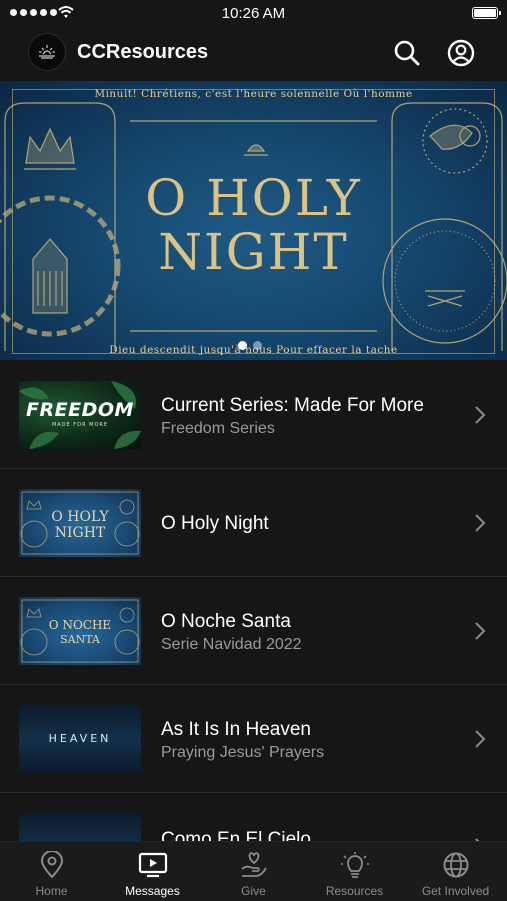  What do you see at coordinates (236, 729) in the screenshot?
I see `item-title: As It Is In Heaven` at bounding box center [236, 729].